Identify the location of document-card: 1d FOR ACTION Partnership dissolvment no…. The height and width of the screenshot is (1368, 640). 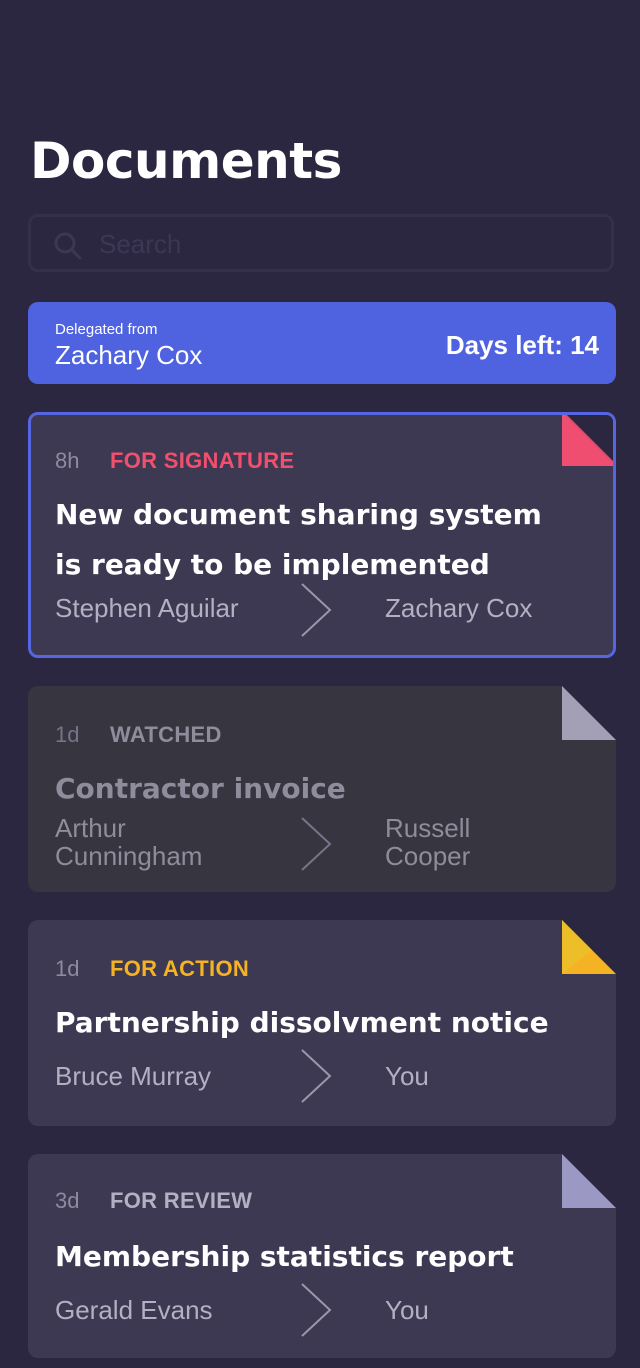
(322, 1023).